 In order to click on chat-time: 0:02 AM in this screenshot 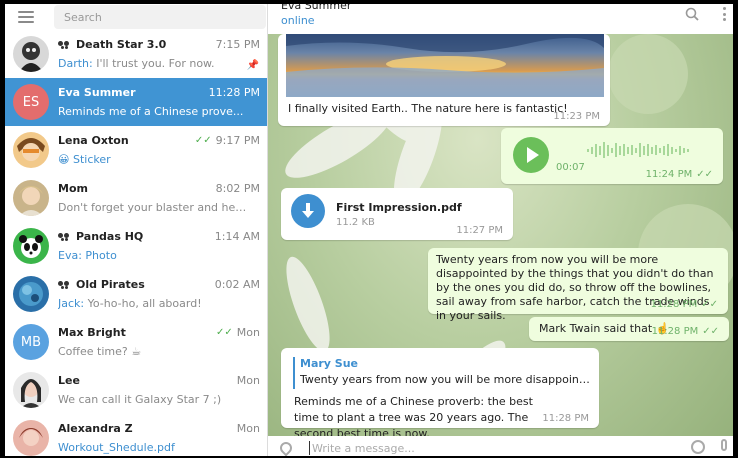, I will do `click(237, 284)`.